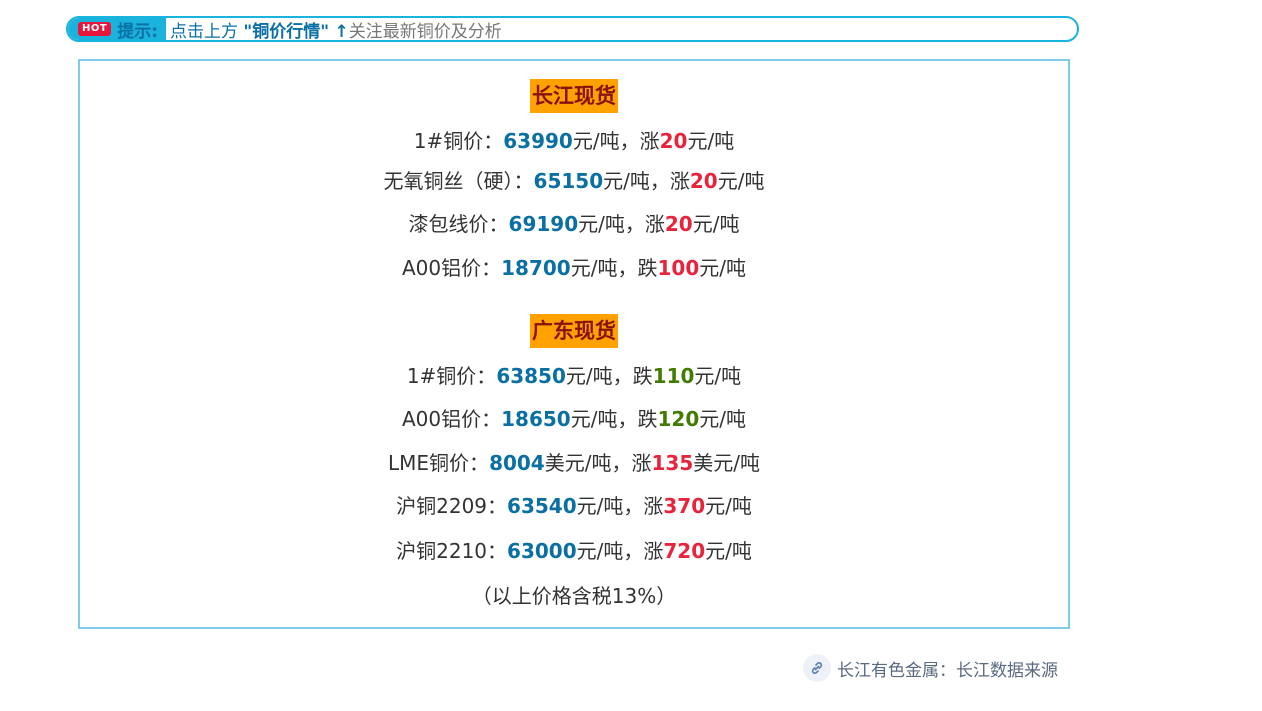 The height and width of the screenshot is (711, 1262). I want to click on up-arrow-icon: ↑, so click(341, 31).